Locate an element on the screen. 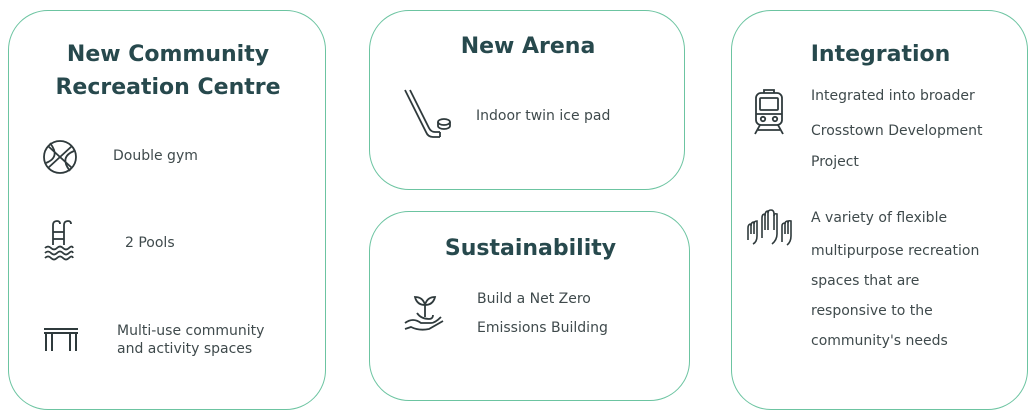 The height and width of the screenshot is (410, 1036). arena-title: New Arena is located at coordinates (528, 46).